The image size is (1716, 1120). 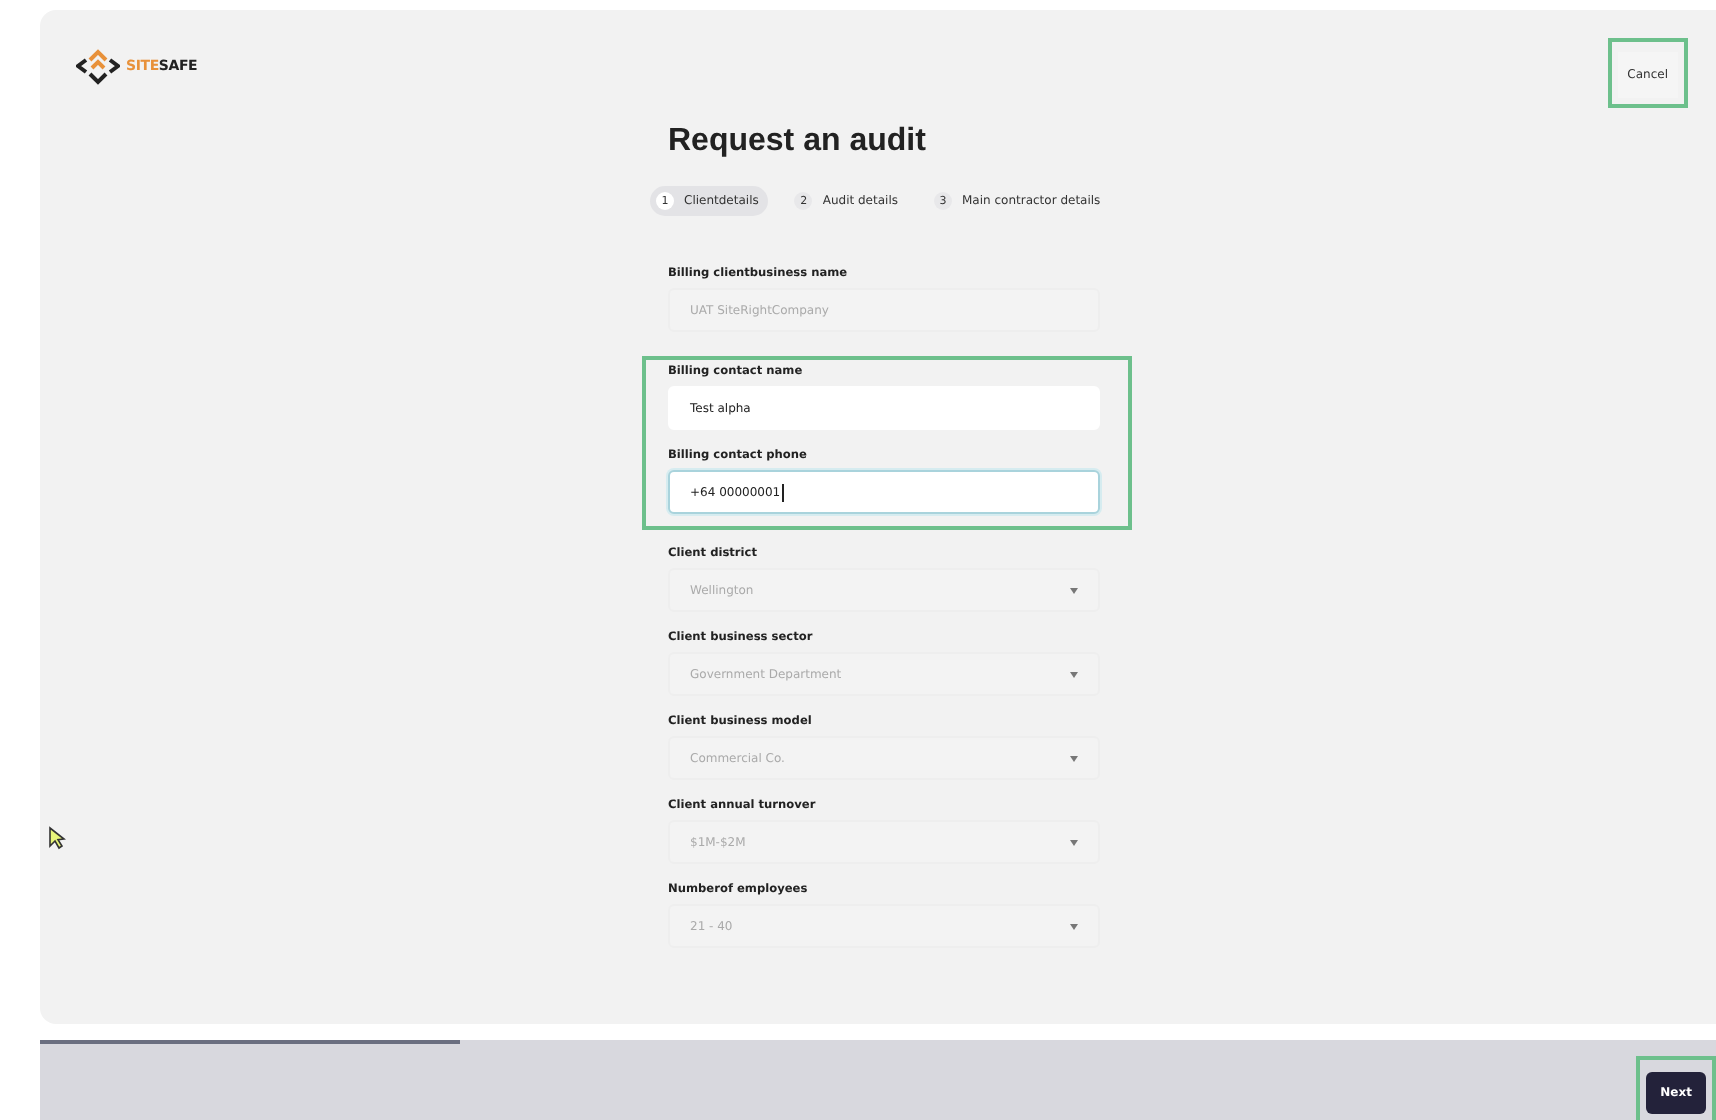 What do you see at coordinates (98, 66) in the screenshot?
I see `logo-icon` at bounding box center [98, 66].